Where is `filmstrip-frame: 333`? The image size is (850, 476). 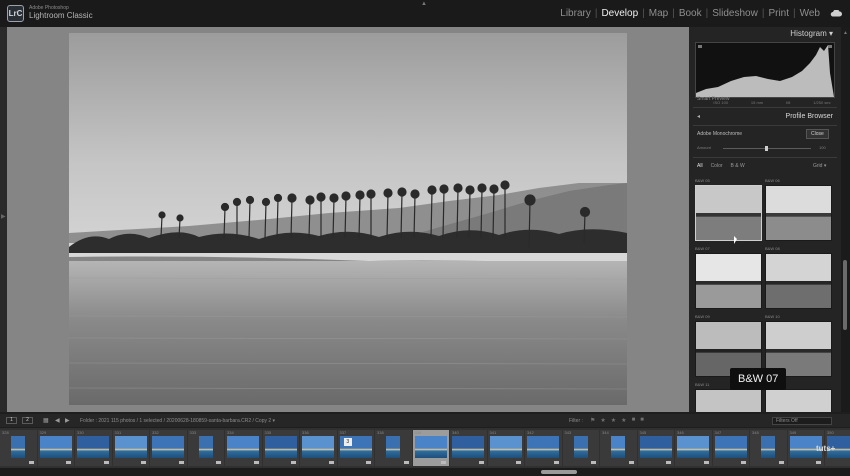 filmstrip-frame: 333 is located at coordinates (205, 448).